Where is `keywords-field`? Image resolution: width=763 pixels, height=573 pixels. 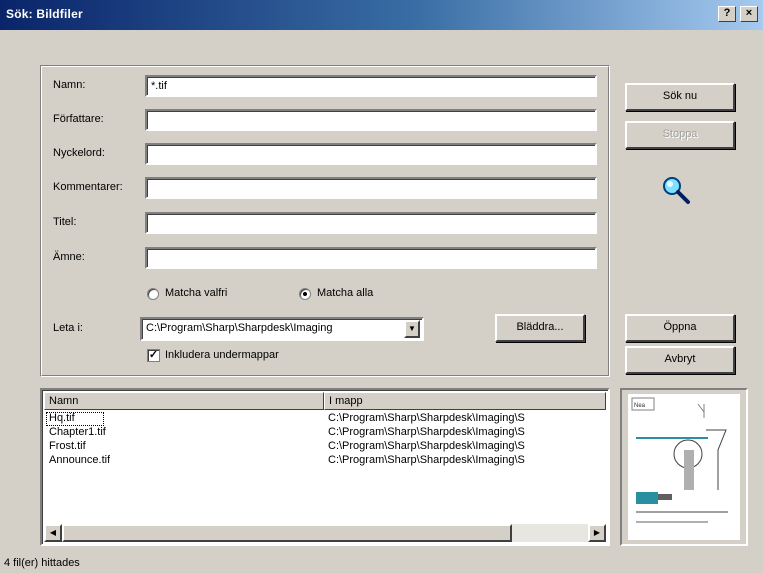
keywords-field is located at coordinates (371, 154).